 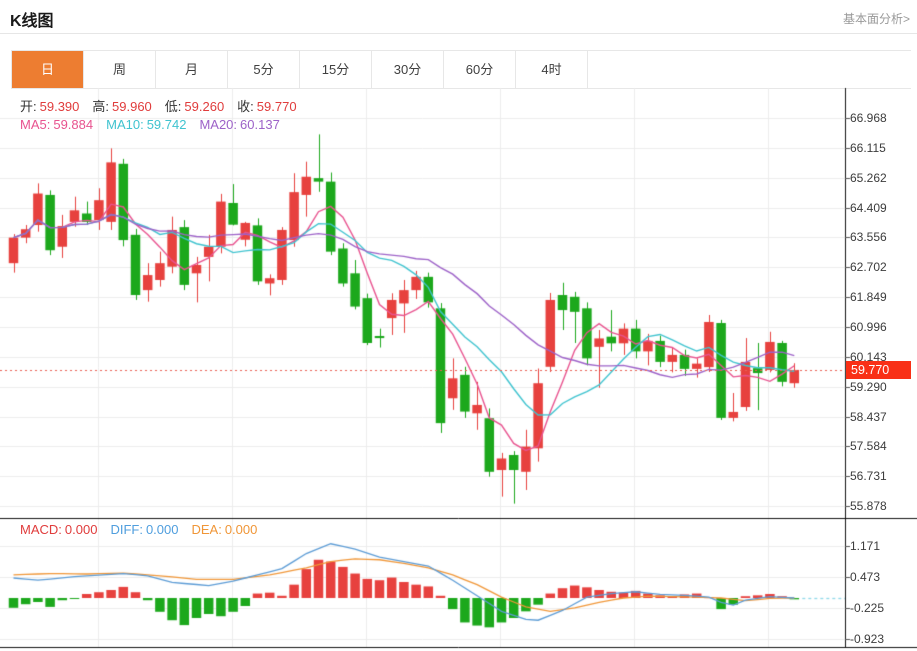 What do you see at coordinates (260, 124) in the screenshot?
I see `indicator-value: 60.137` at bounding box center [260, 124].